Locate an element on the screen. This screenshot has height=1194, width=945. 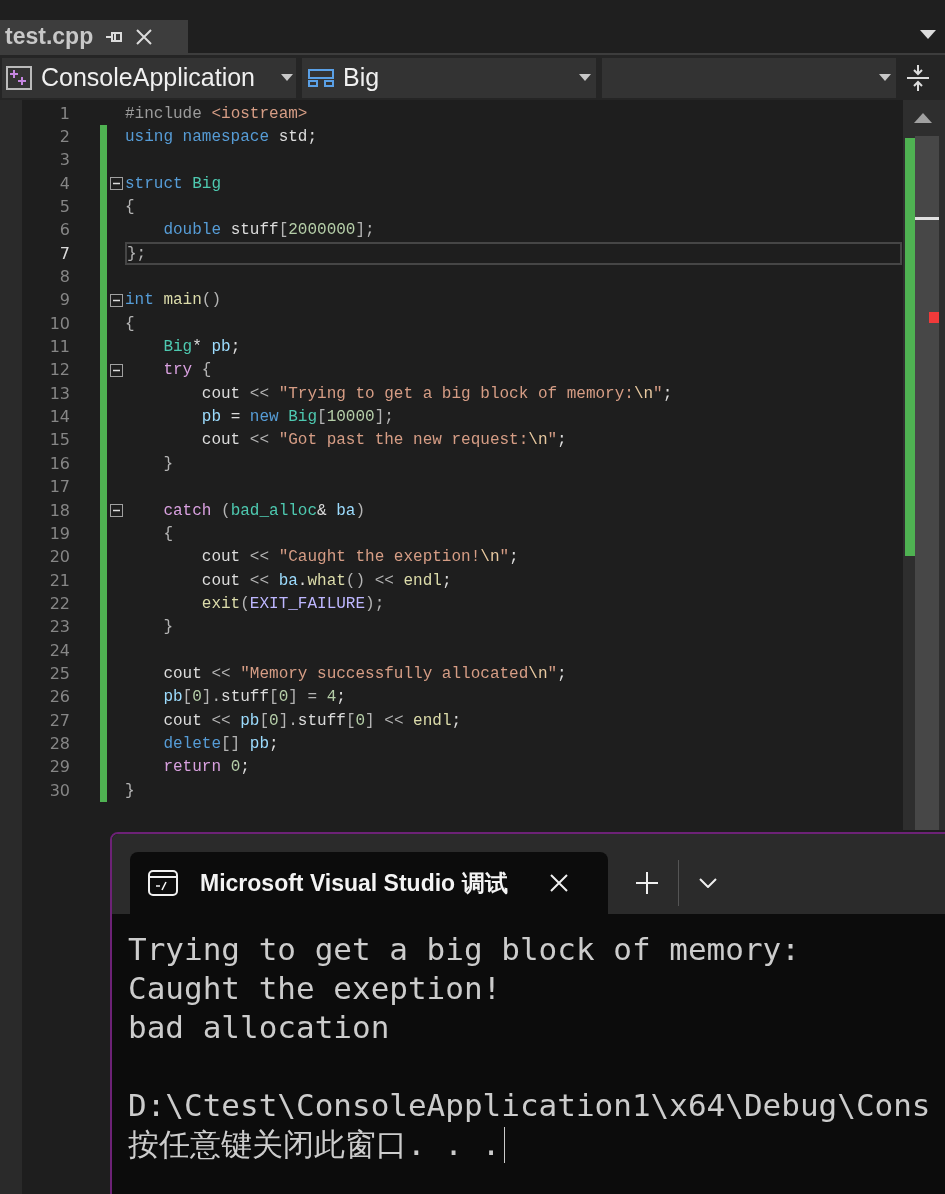
line-number: 3 is located at coordinates (64, 160).